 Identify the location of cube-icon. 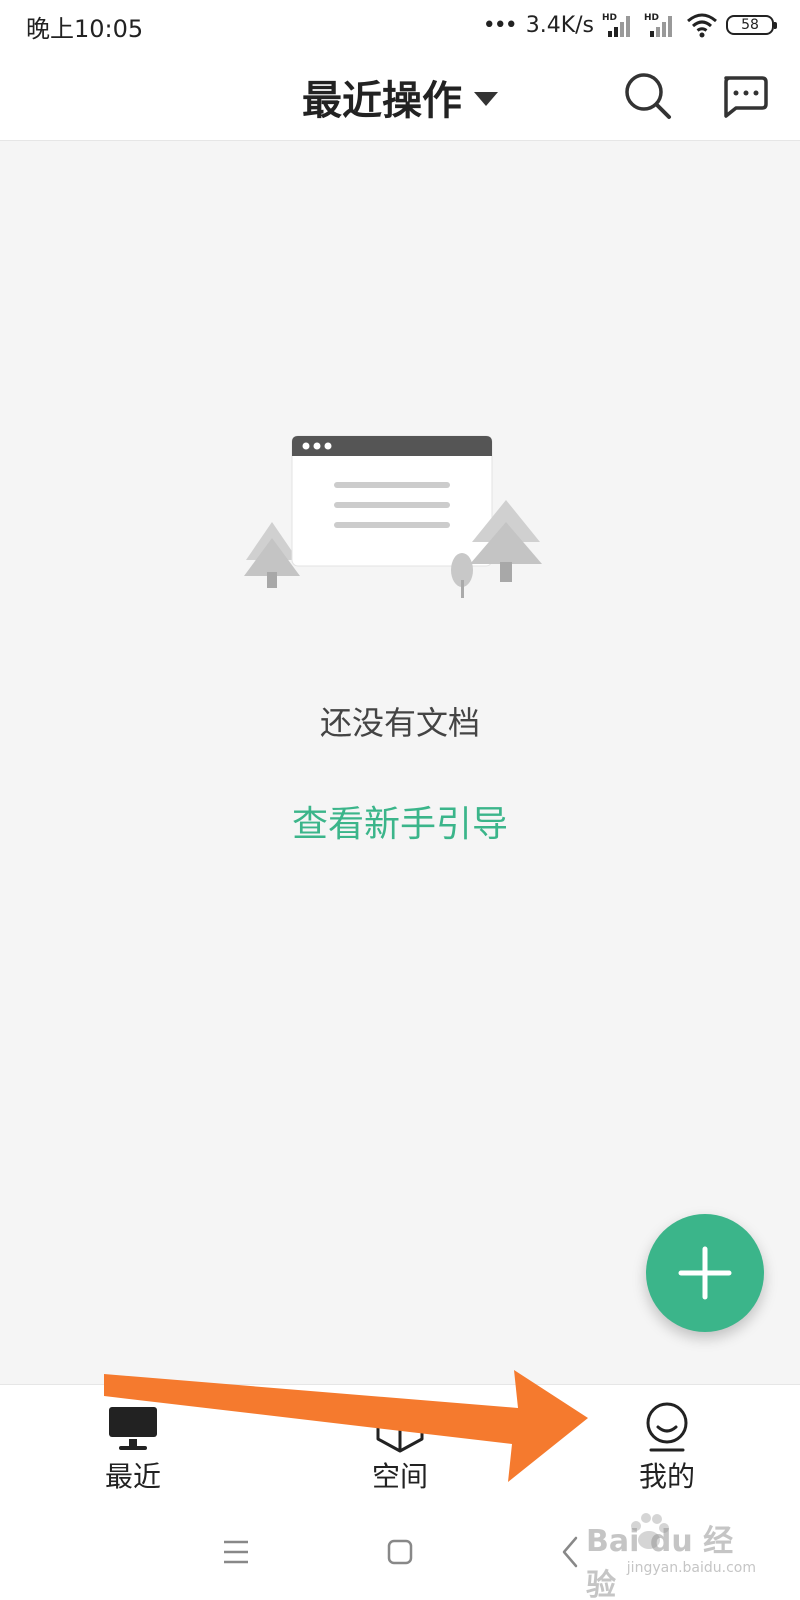
(400, 1428).